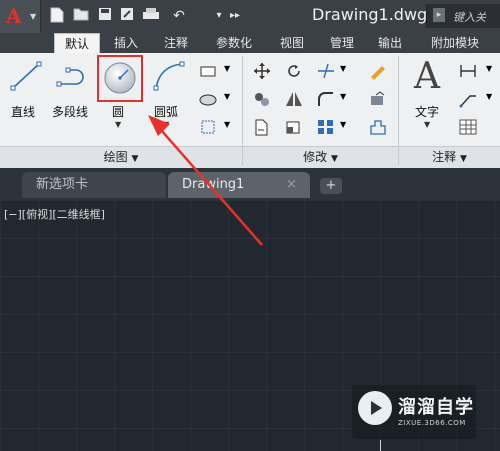 Image resolution: width=500 pixels, height=451 pixels. What do you see at coordinates (292, 43) in the screenshot?
I see `tab-view: 视图` at bounding box center [292, 43].